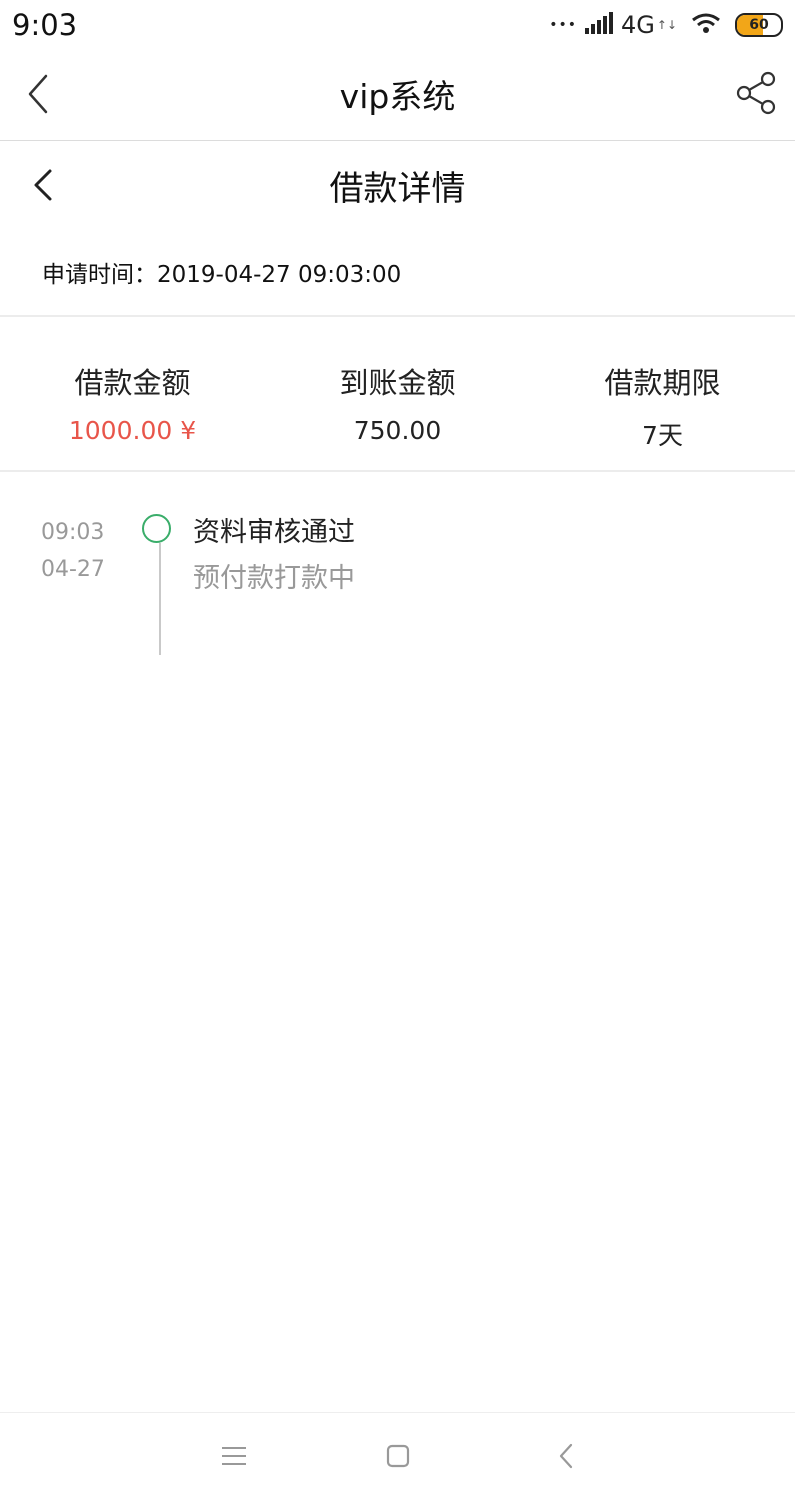  What do you see at coordinates (160, 599) in the screenshot?
I see `timeline-line` at bounding box center [160, 599].